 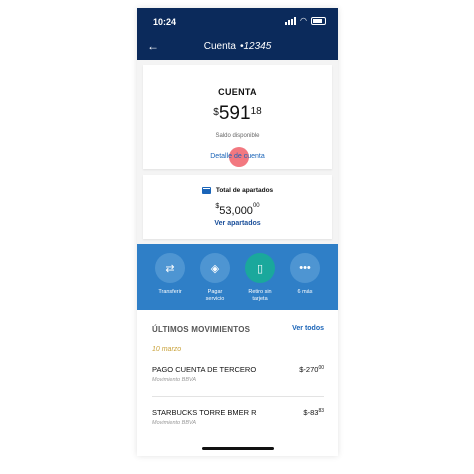 I want to click on savings-amount-int: 53,000, so click(x=236, y=211).